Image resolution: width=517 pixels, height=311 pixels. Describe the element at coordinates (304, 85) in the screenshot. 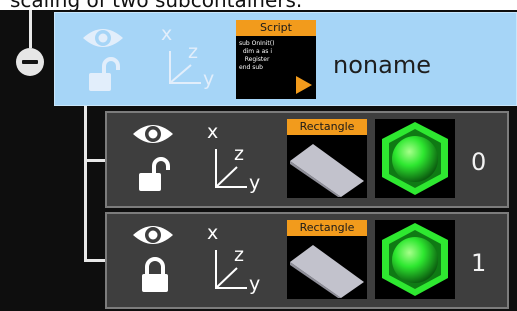

I see `play-icon` at that location.